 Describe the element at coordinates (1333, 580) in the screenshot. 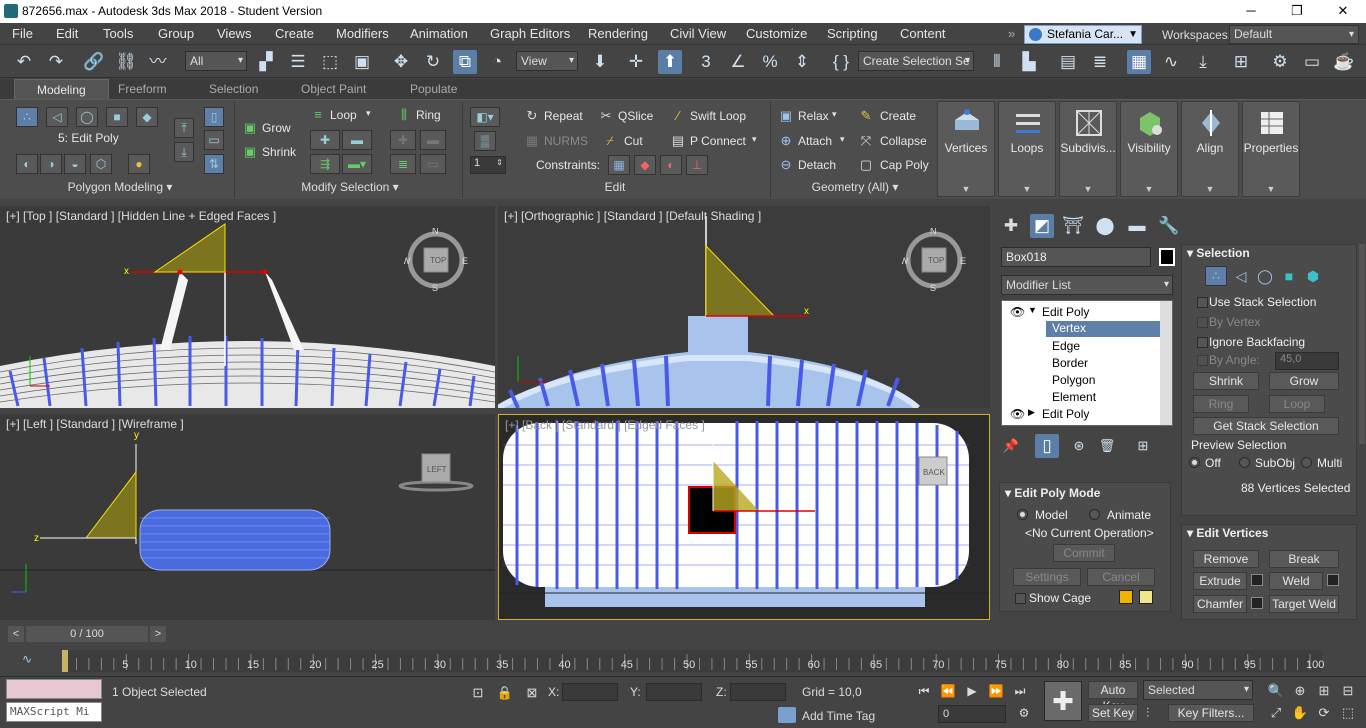

I see `weld-settings-icon` at that location.